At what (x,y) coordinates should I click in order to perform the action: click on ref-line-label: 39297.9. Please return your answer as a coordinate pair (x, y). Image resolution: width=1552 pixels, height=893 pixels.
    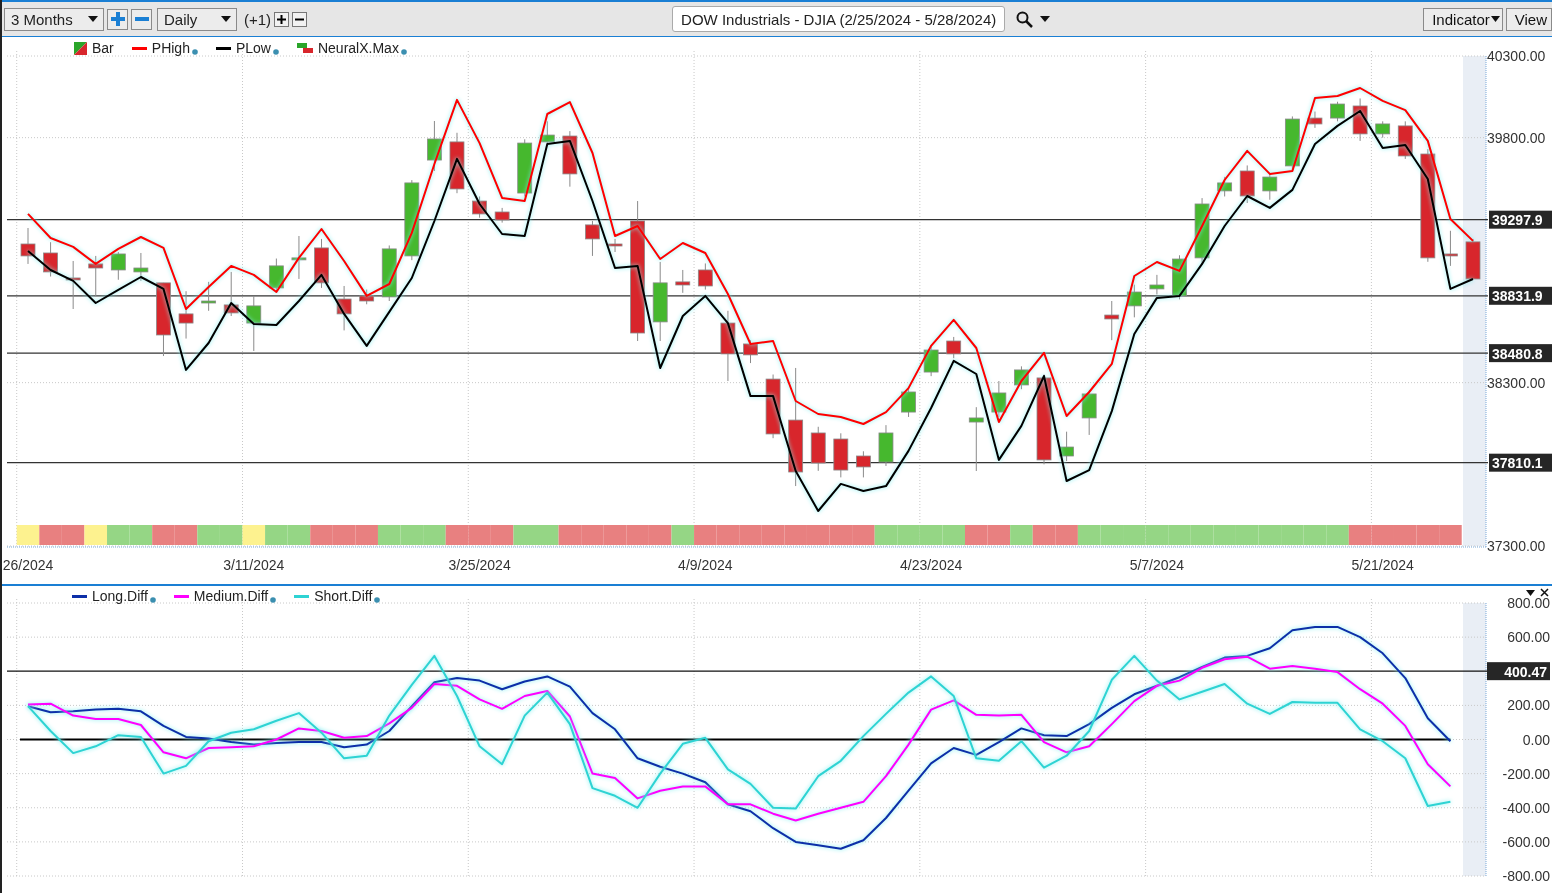
    Looking at the image, I should click on (1517, 220).